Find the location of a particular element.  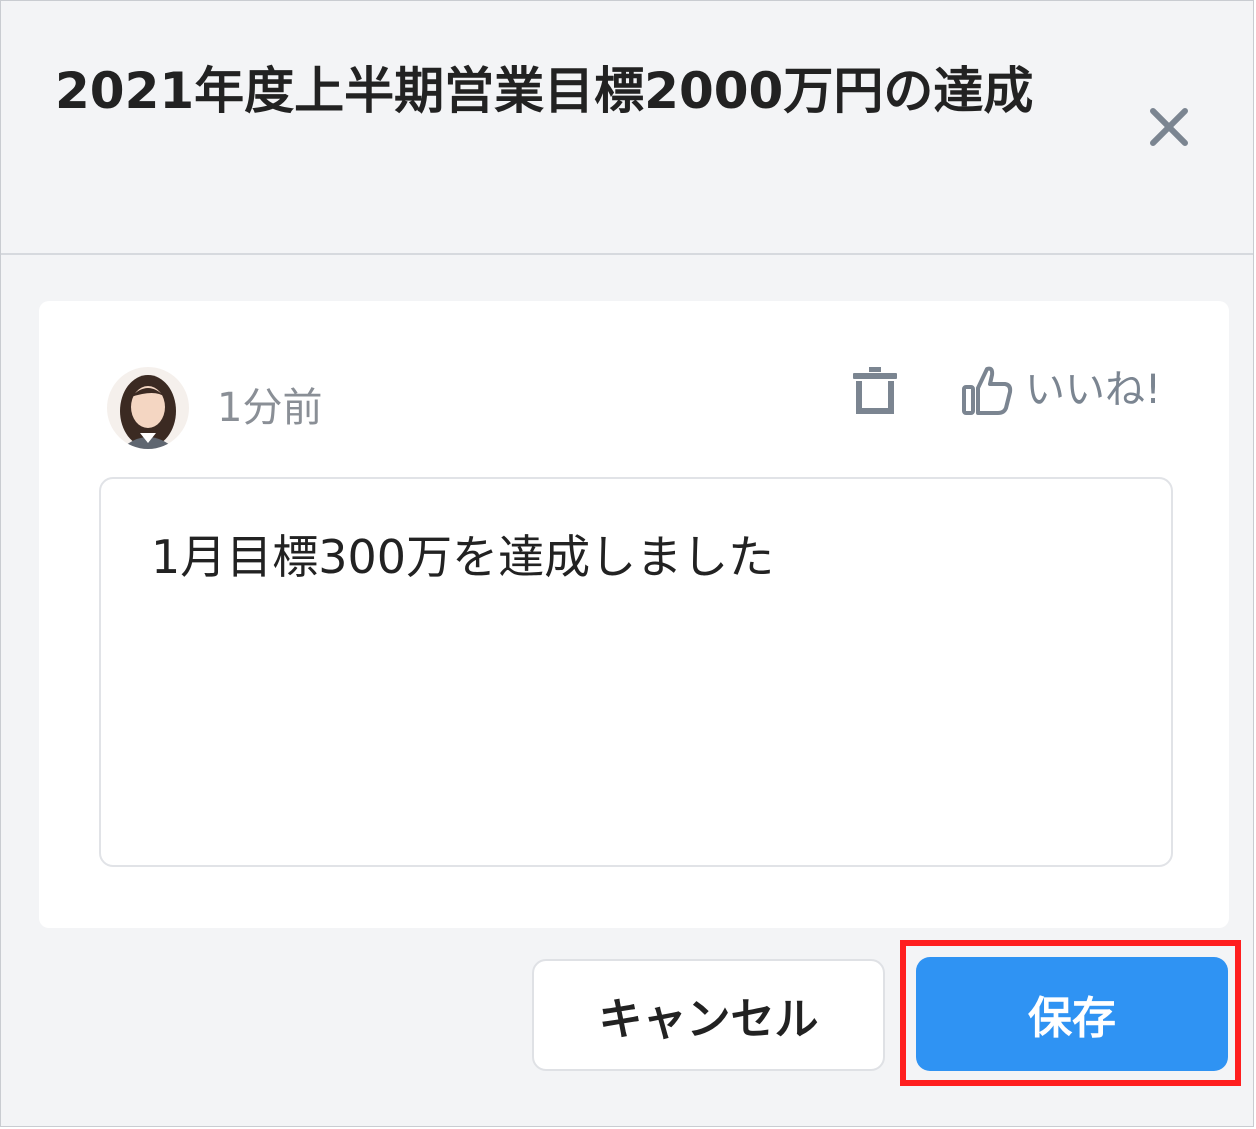

like-button: いいね! is located at coordinates (1060, 390).